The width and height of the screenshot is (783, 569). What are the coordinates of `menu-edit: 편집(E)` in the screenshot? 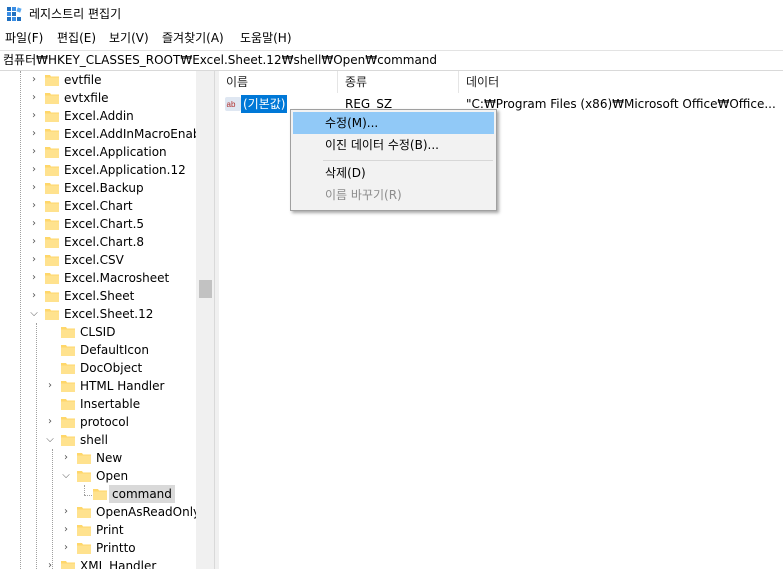 It's located at (76, 38).